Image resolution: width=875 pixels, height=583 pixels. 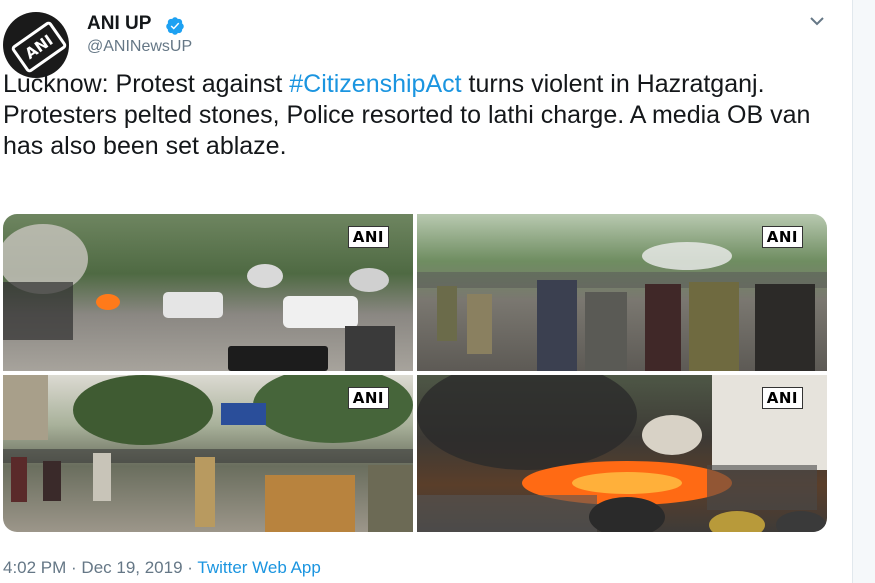 I want to click on tweet-text-start: Lucknow: Protest against, so click(x=146, y=84).